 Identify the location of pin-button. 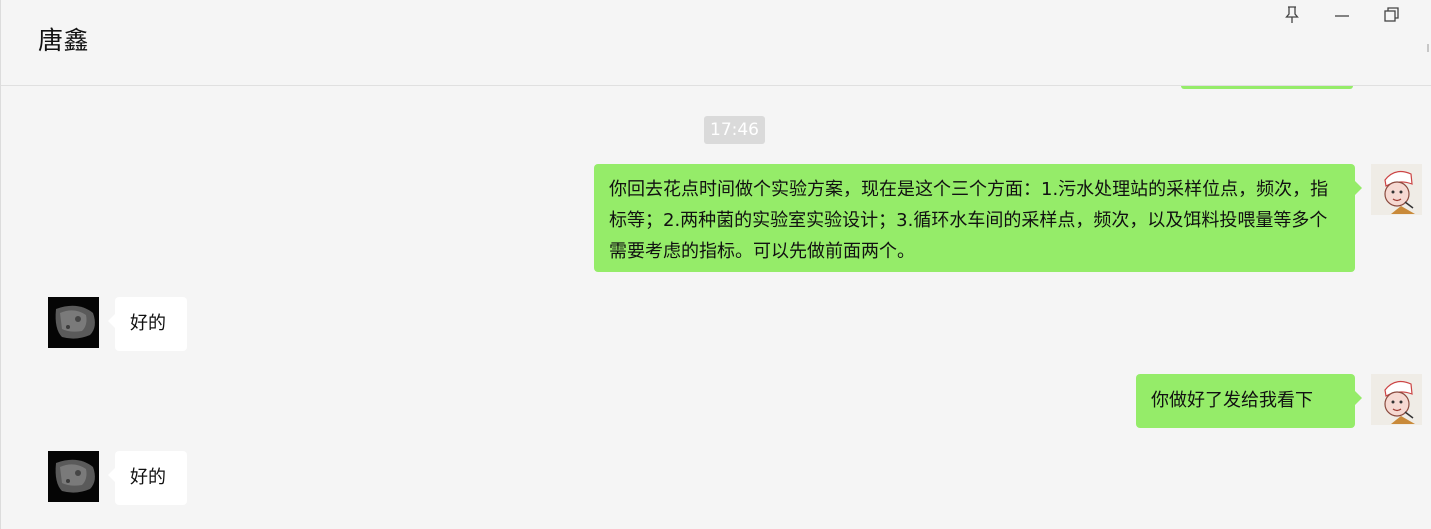
(1292, 15).